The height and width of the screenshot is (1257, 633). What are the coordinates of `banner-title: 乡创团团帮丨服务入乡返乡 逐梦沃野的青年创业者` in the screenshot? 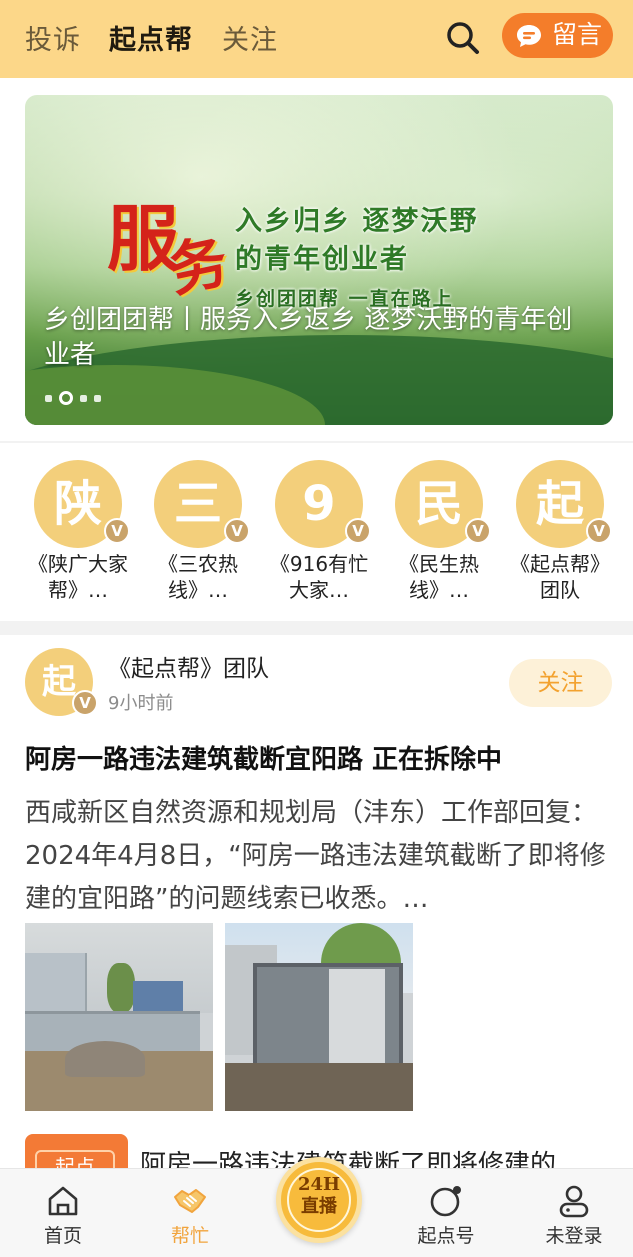 It's located at (319, 338).